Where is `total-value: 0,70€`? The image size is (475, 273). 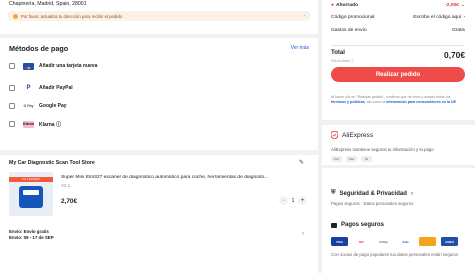 total-value: 0,70€ is located at coordinates (454, 55).